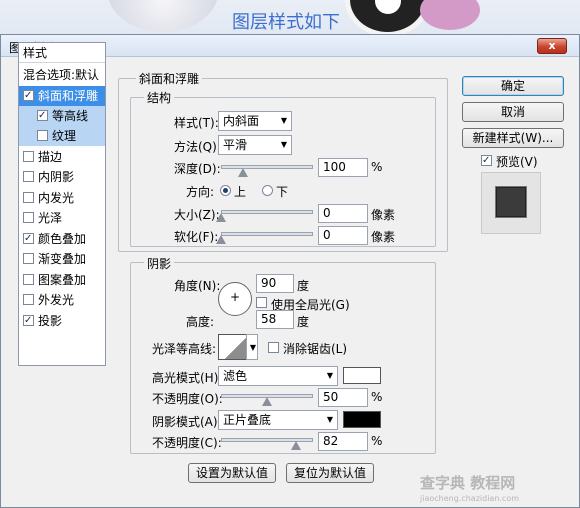 The height and width of the screenshot is (508, 580). I want to click on style-item-label: 光泽, so click(50, 218).